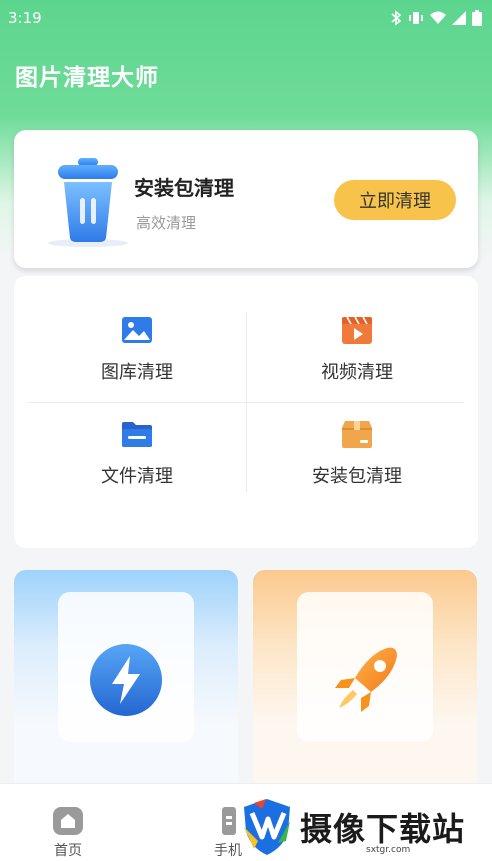  Describe the element at coordinates (228, 851) in the screenshot. I see `nav-label: 手机` at that location.